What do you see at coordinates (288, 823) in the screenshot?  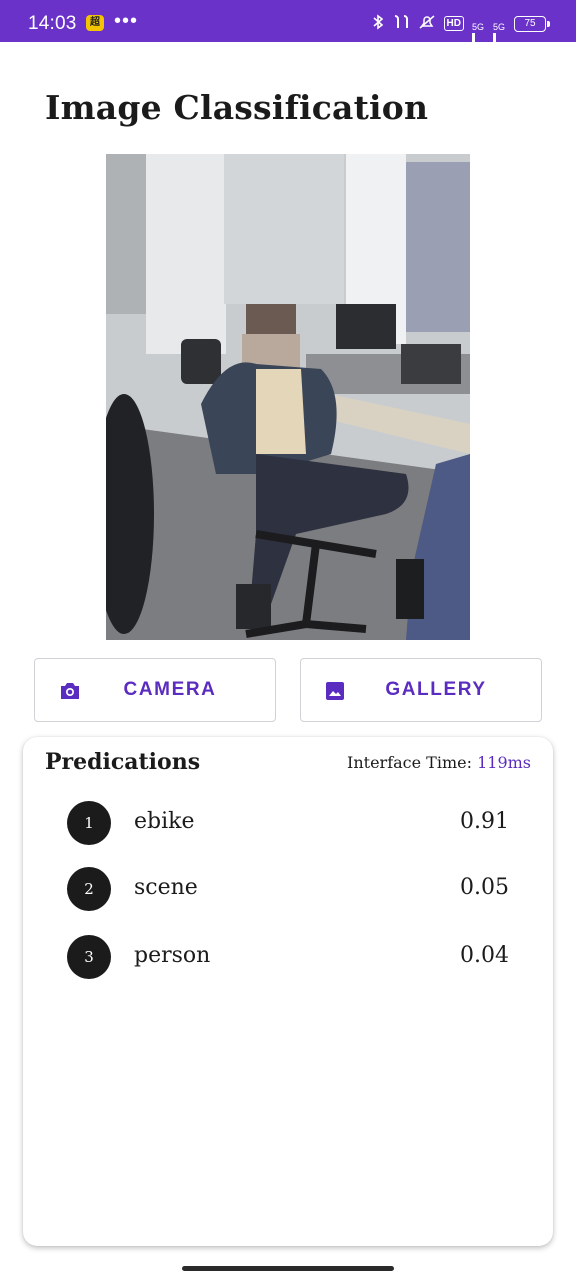 I see `prediction-row: 1 ebike 0.91` at bounding box center [288, 823].